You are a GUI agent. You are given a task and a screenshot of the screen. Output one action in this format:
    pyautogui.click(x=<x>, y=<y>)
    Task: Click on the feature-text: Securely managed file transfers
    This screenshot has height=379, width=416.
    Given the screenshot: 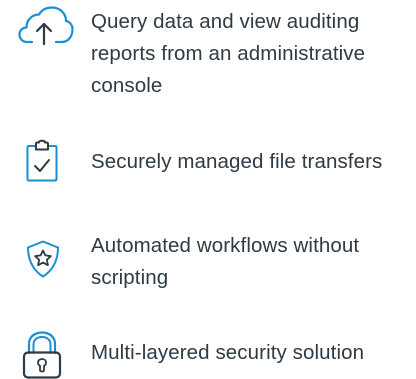 What is the action you would take?
    pyautogui.click(x=237, y=161)
    